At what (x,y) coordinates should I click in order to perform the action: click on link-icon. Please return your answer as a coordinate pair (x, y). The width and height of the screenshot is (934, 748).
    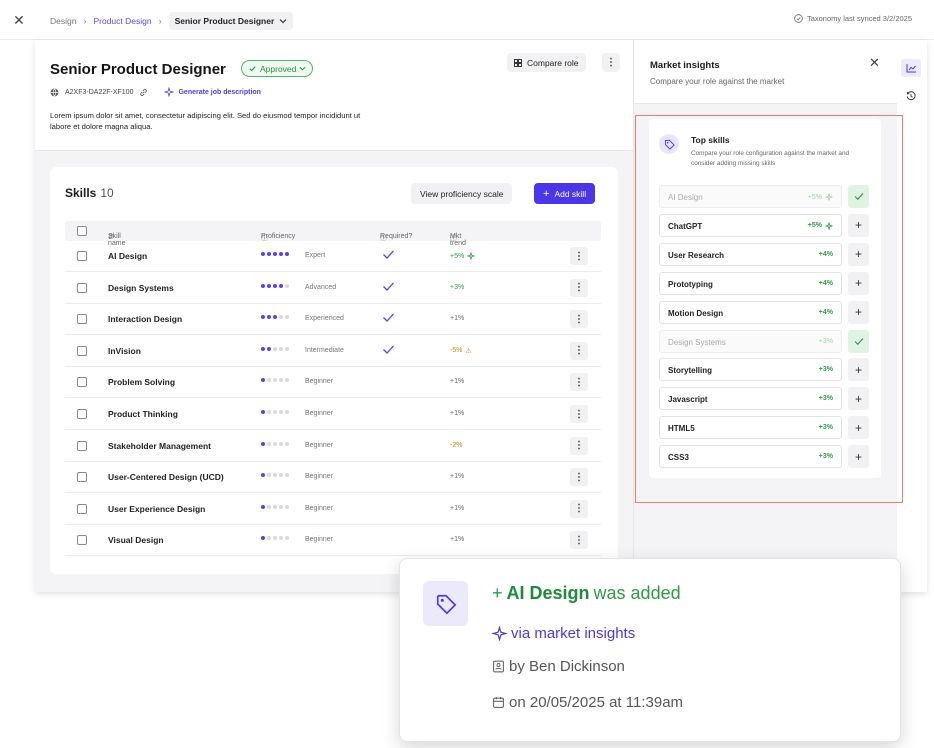
    Looking at the image, I should click on (143, 92).